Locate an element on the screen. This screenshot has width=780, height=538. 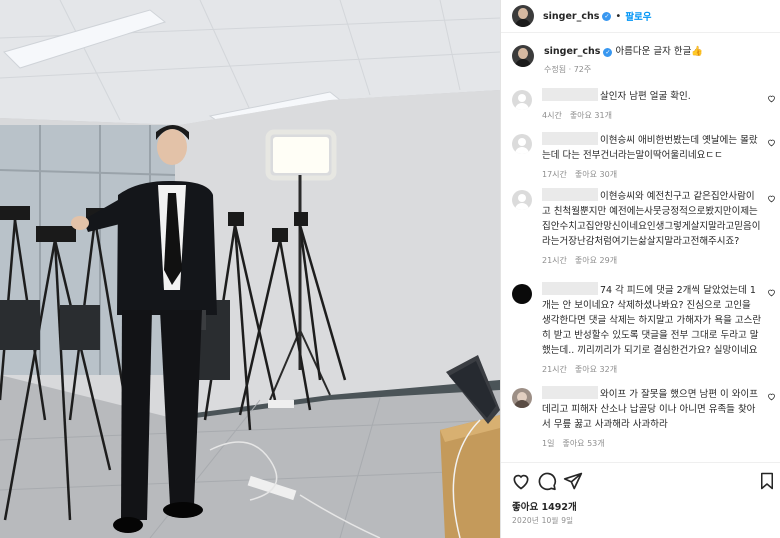
likes-count: 좋아요 1492개 is located at coordinates (544, 506).